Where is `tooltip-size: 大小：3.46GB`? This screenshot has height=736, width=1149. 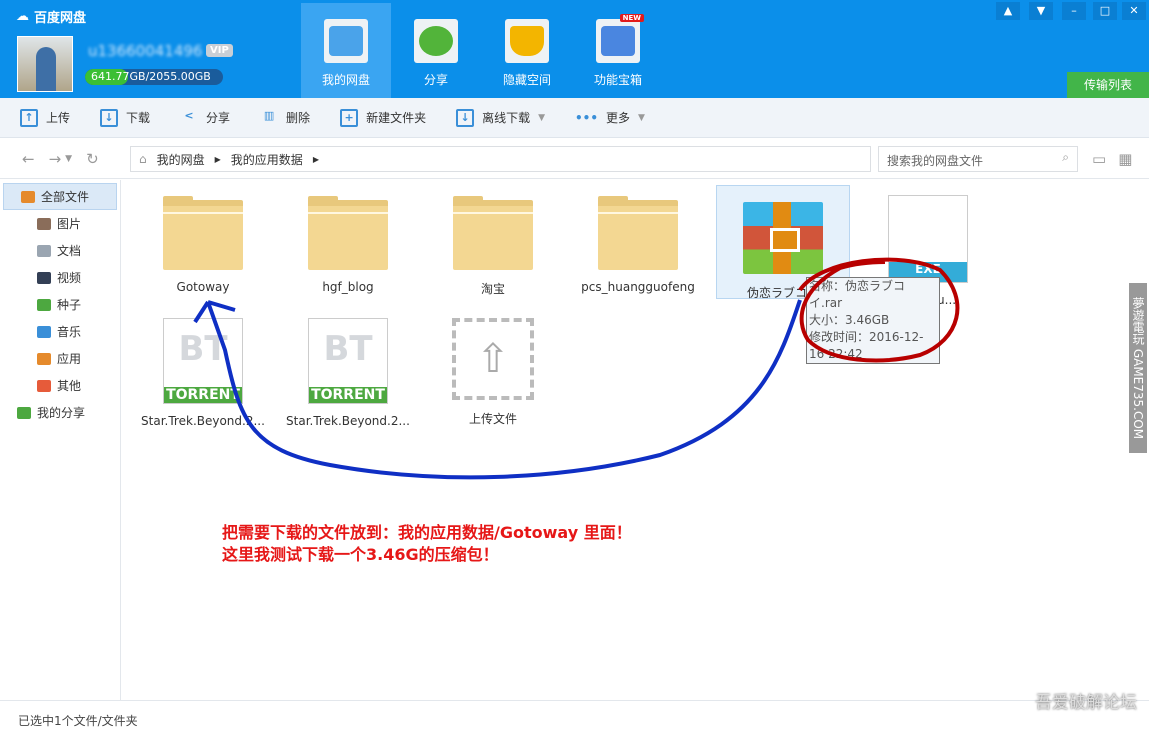
tooltip-size: 大小：3.46GB is located at coordinates (849, 320).